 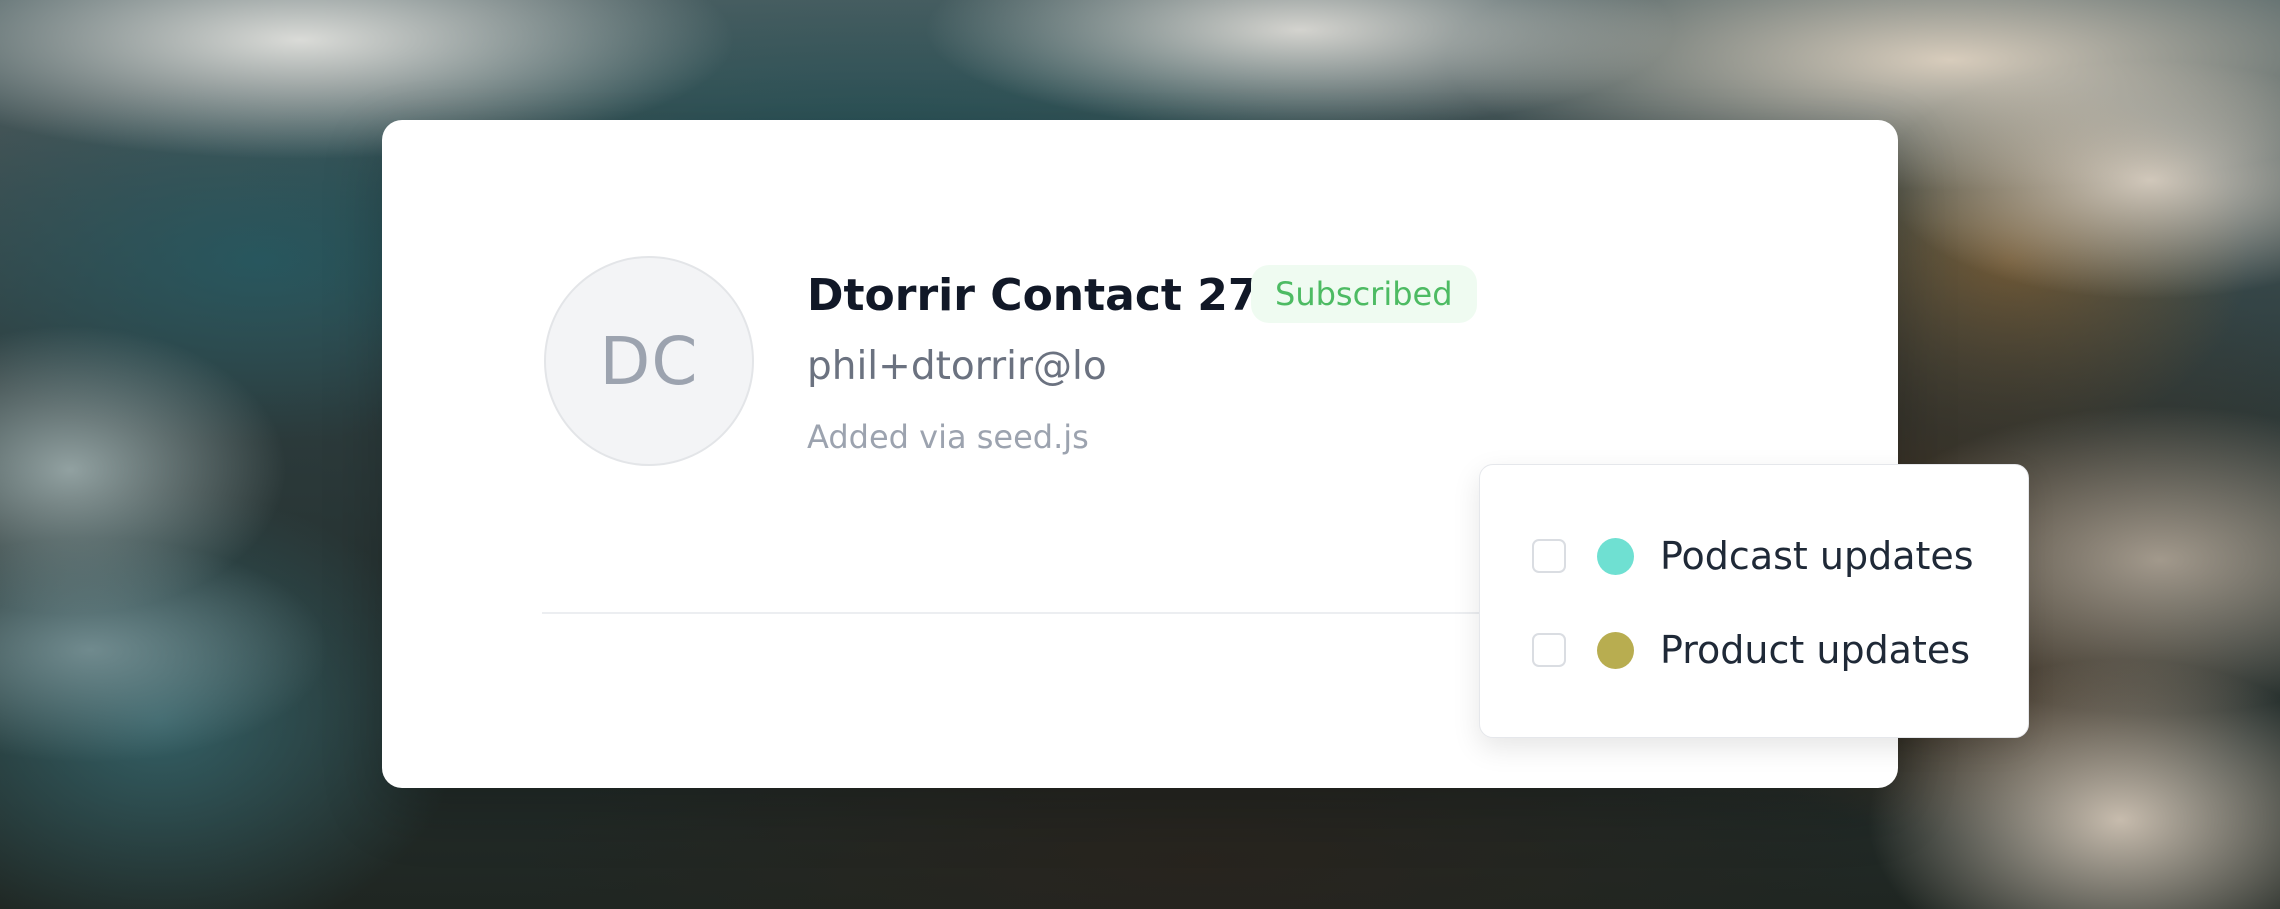 I want to click on status-badge: Subscribed, so click(x=1364, y=294).